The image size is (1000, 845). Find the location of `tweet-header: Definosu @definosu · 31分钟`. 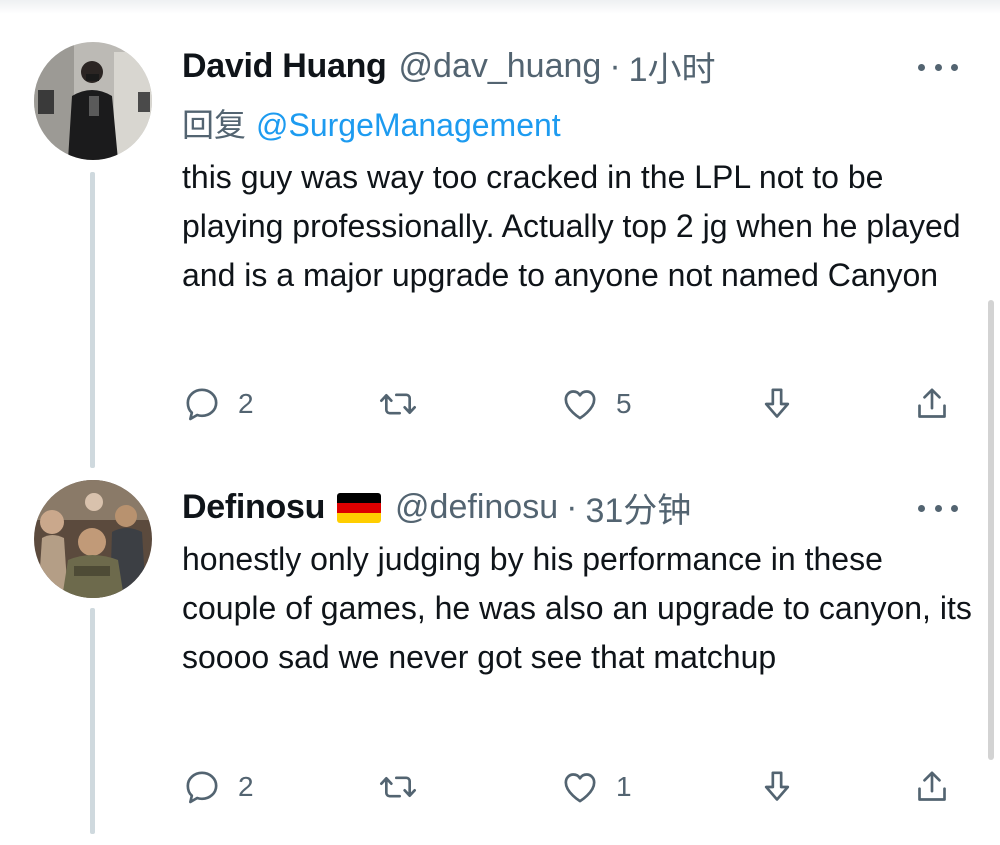

tweet-header: Definosu @definosu · 31分钟 is located at coordinates (436, 507).